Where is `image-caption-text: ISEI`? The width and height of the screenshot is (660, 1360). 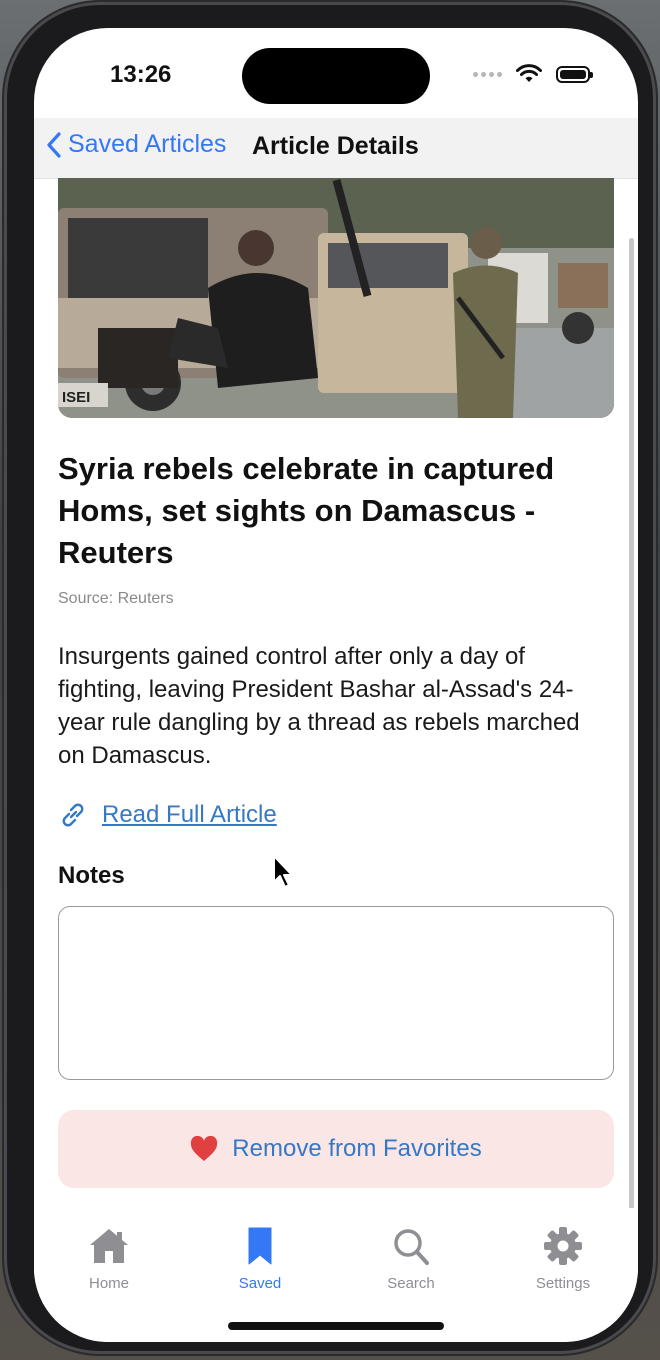
image-caption-text: ISEI is located at coordinates (76, 397).